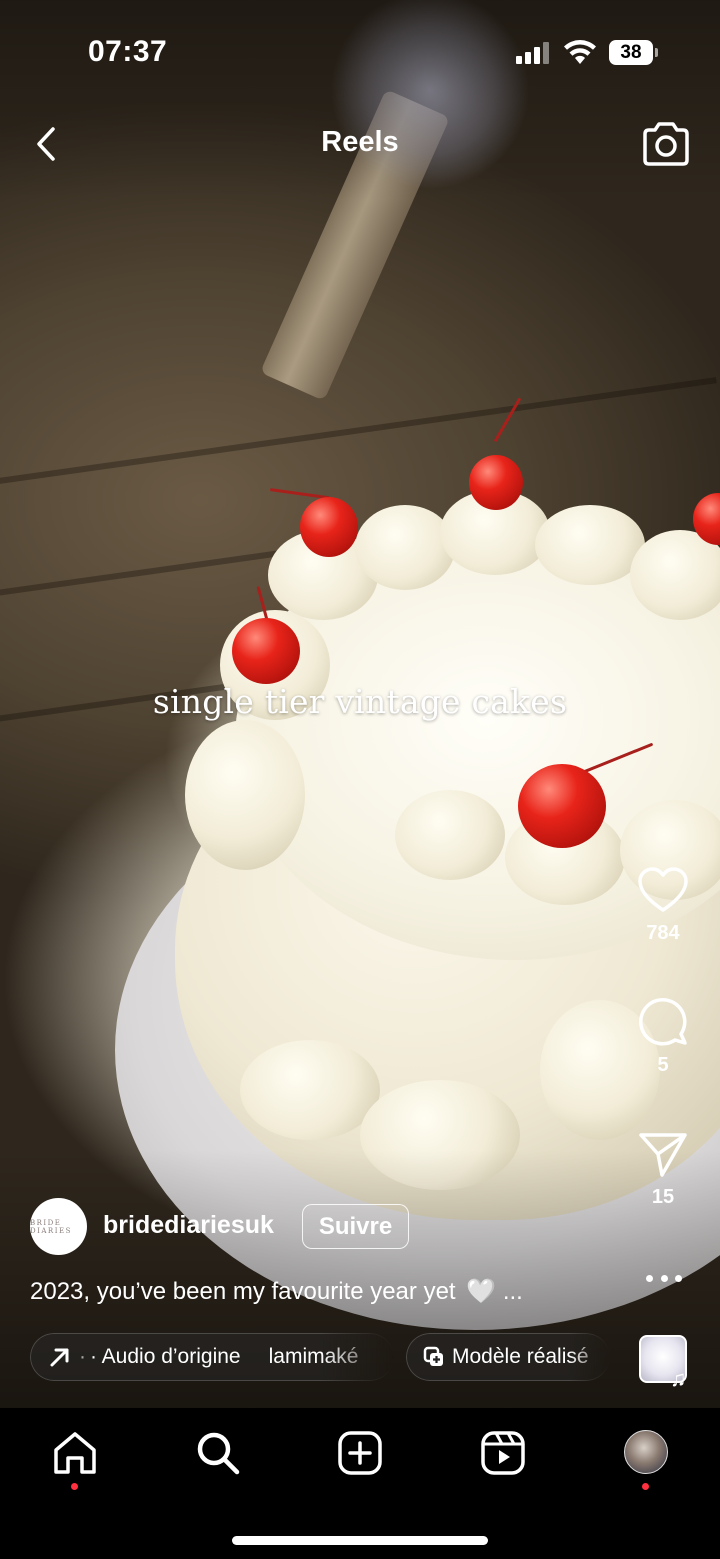 The width and height of the screenshot is (720, 1559). Describe the element at coordinates (678, 1378) in the screenshot. I see `music-note-icon: ♫` at that location.